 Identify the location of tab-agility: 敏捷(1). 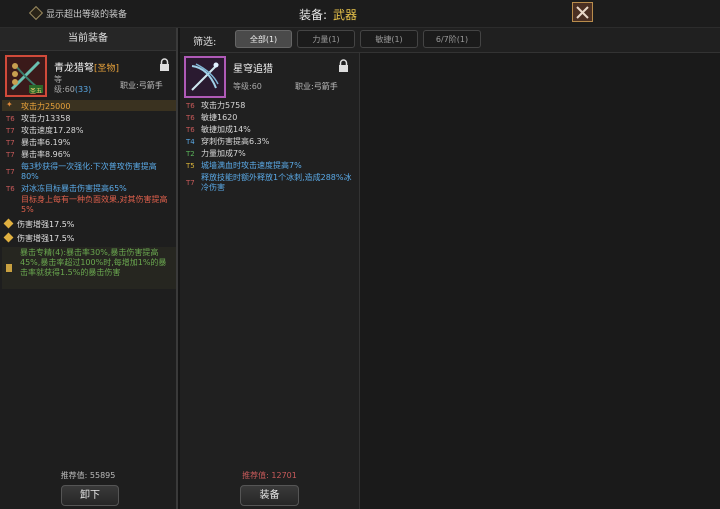
(389, 39).